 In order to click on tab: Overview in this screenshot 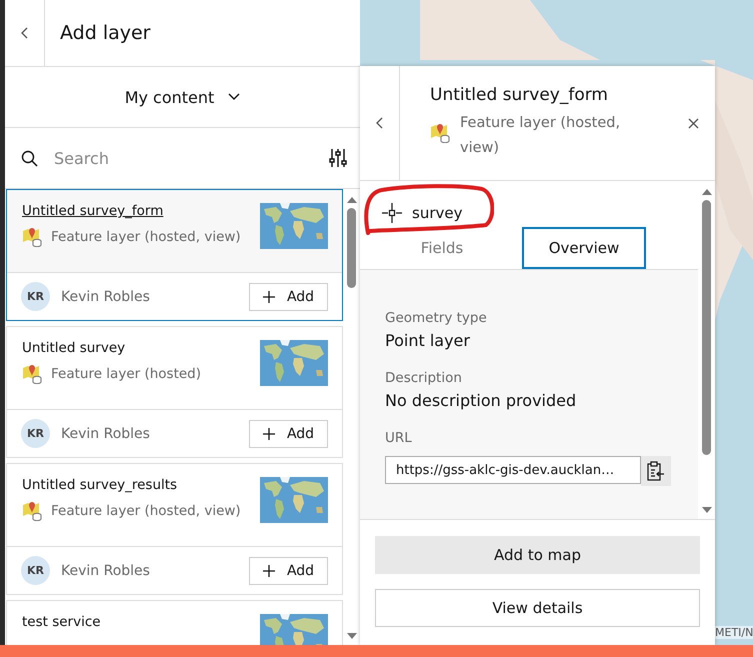, I will do `click(584, 248)`.